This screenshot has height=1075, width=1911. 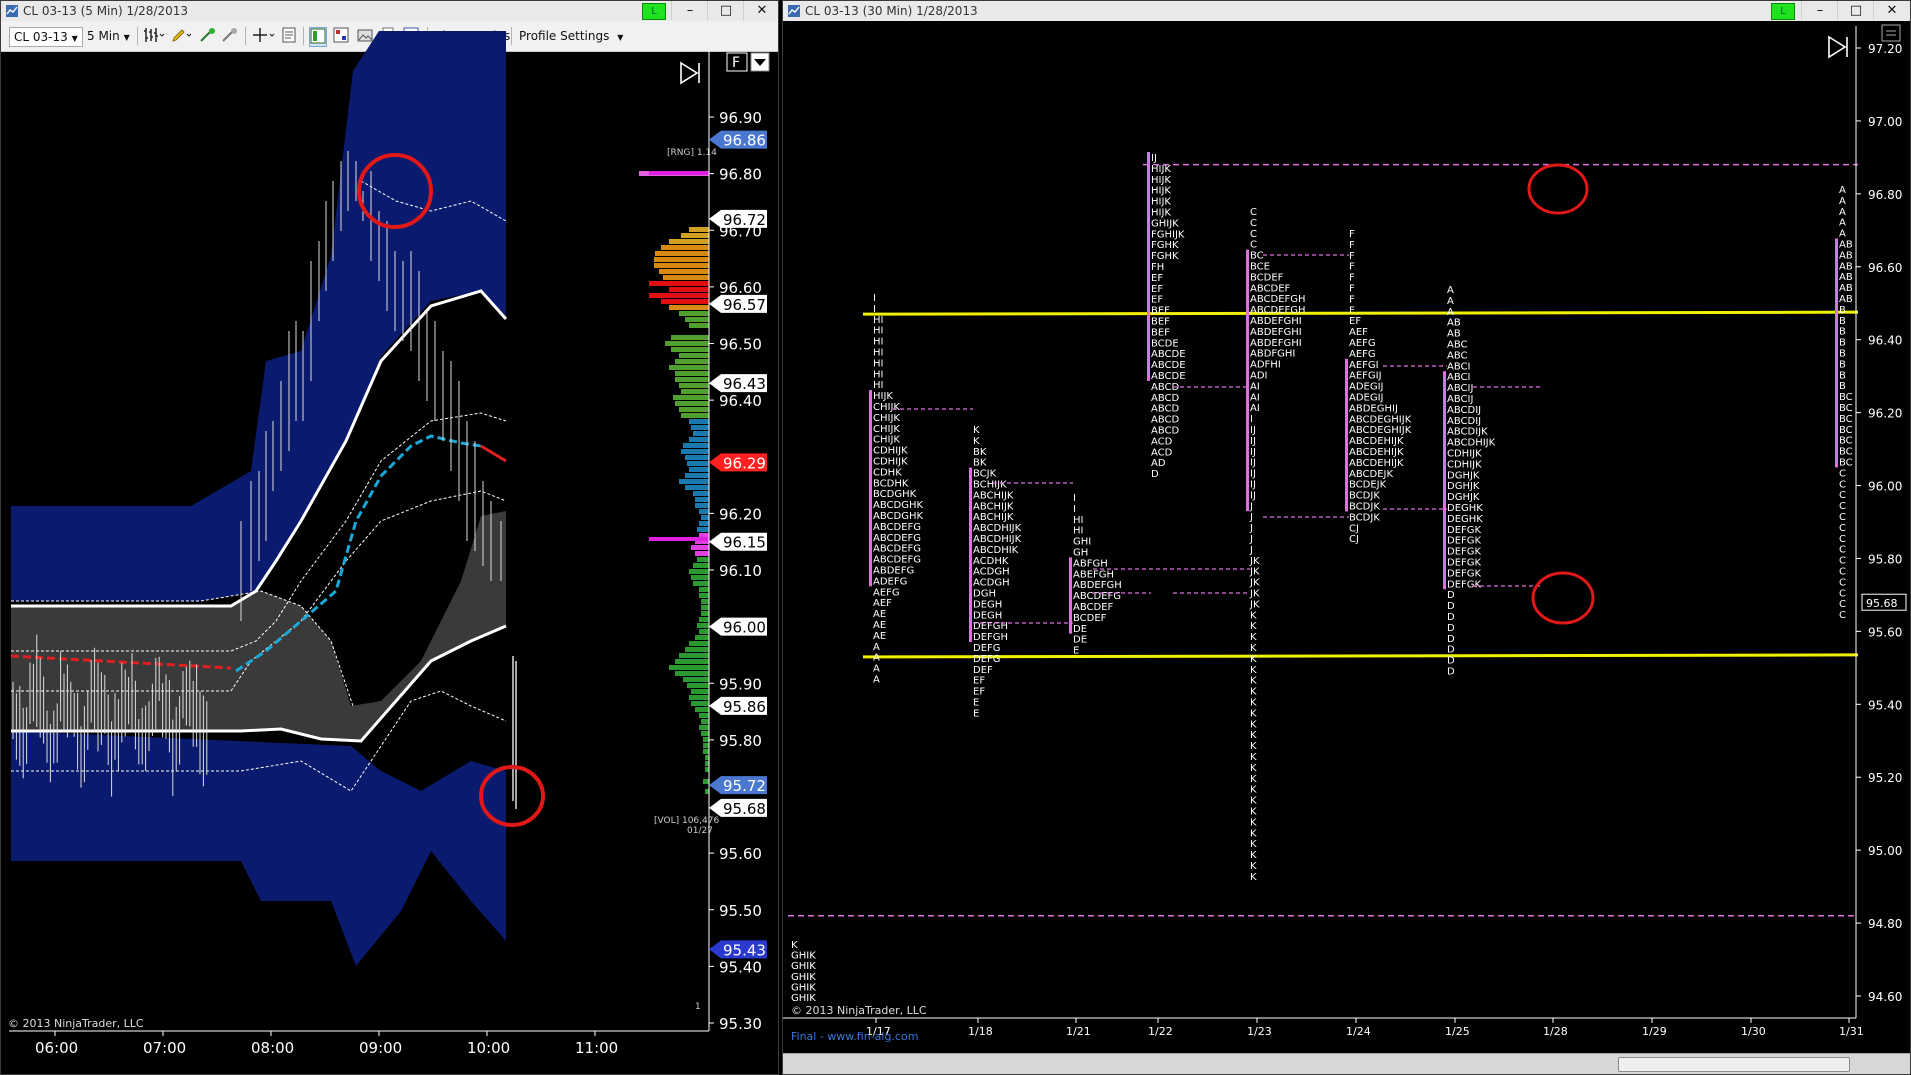 I want to click on tpo-row: AD, so click(x=1158, y=463).